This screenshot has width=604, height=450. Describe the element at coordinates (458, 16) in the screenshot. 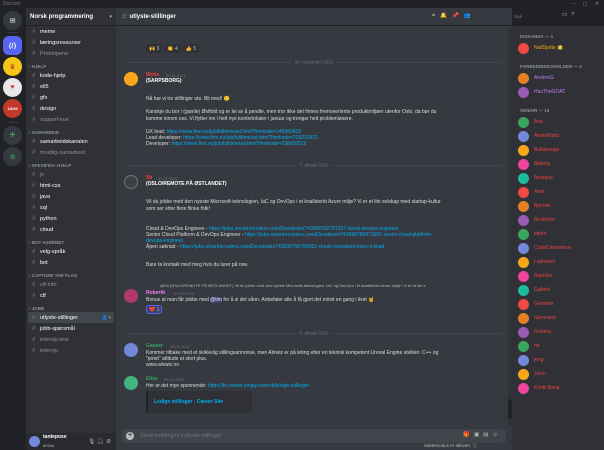

I see `pin-icon: 📌` at that location.